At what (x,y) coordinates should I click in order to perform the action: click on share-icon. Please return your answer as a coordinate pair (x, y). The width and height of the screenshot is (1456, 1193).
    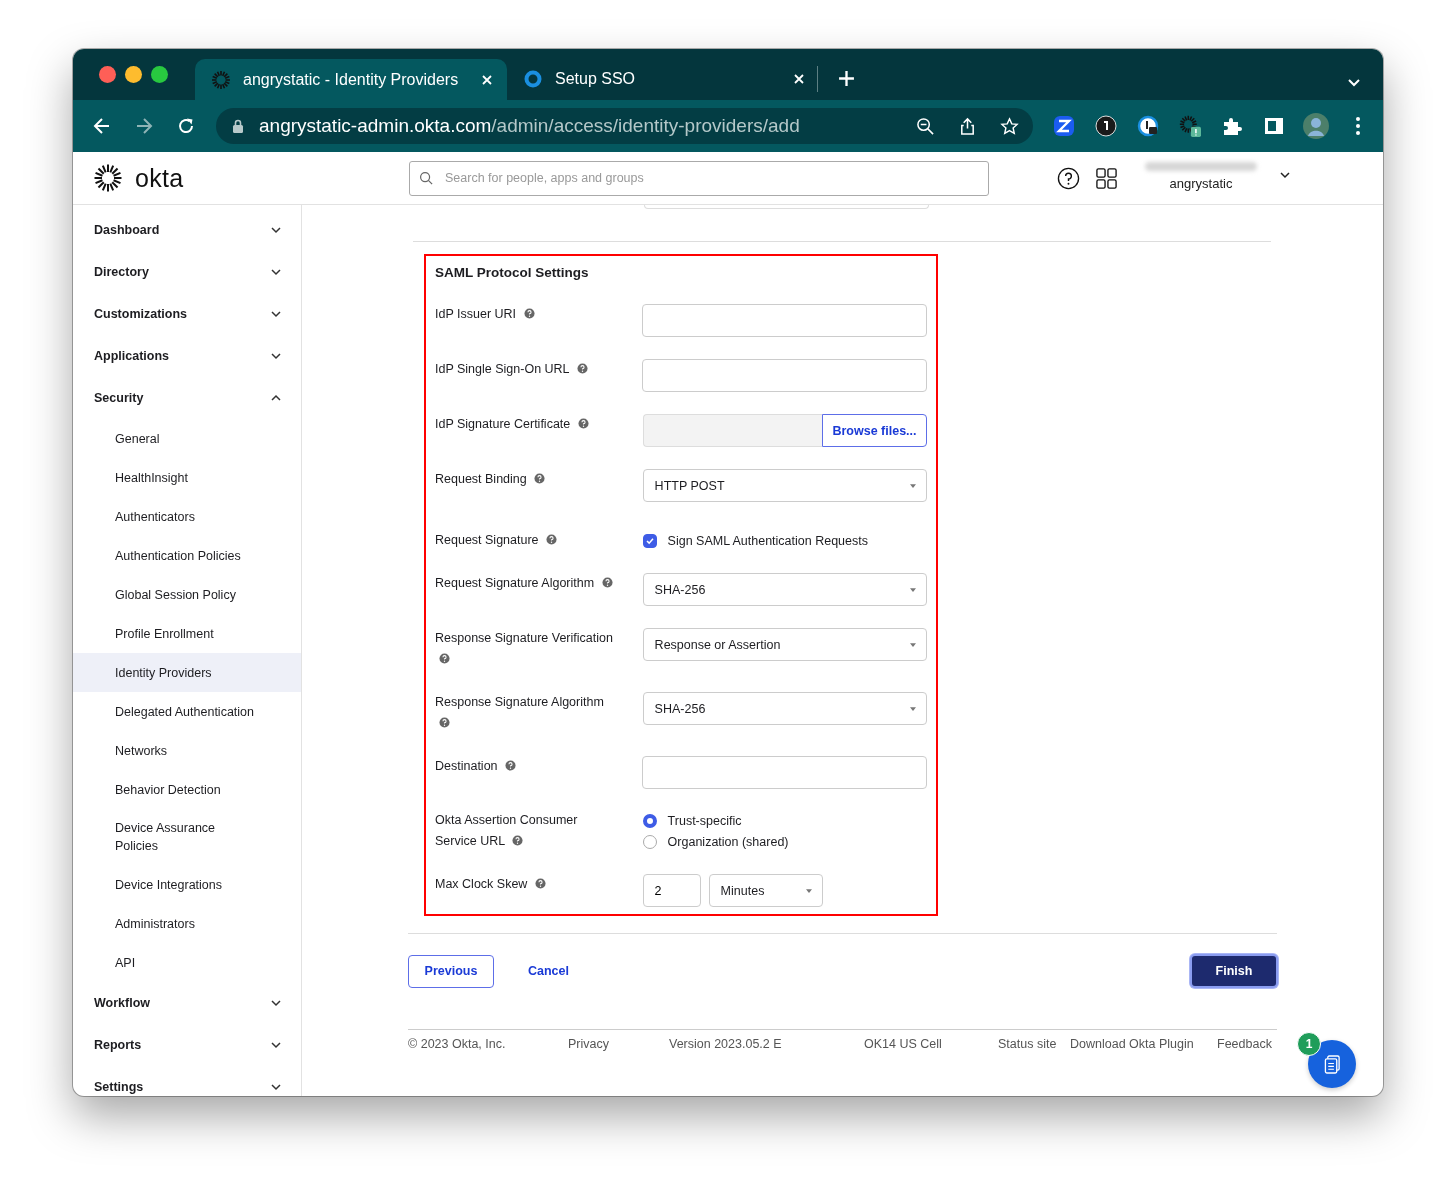
    Looking at the image, I should click on (967, 126).